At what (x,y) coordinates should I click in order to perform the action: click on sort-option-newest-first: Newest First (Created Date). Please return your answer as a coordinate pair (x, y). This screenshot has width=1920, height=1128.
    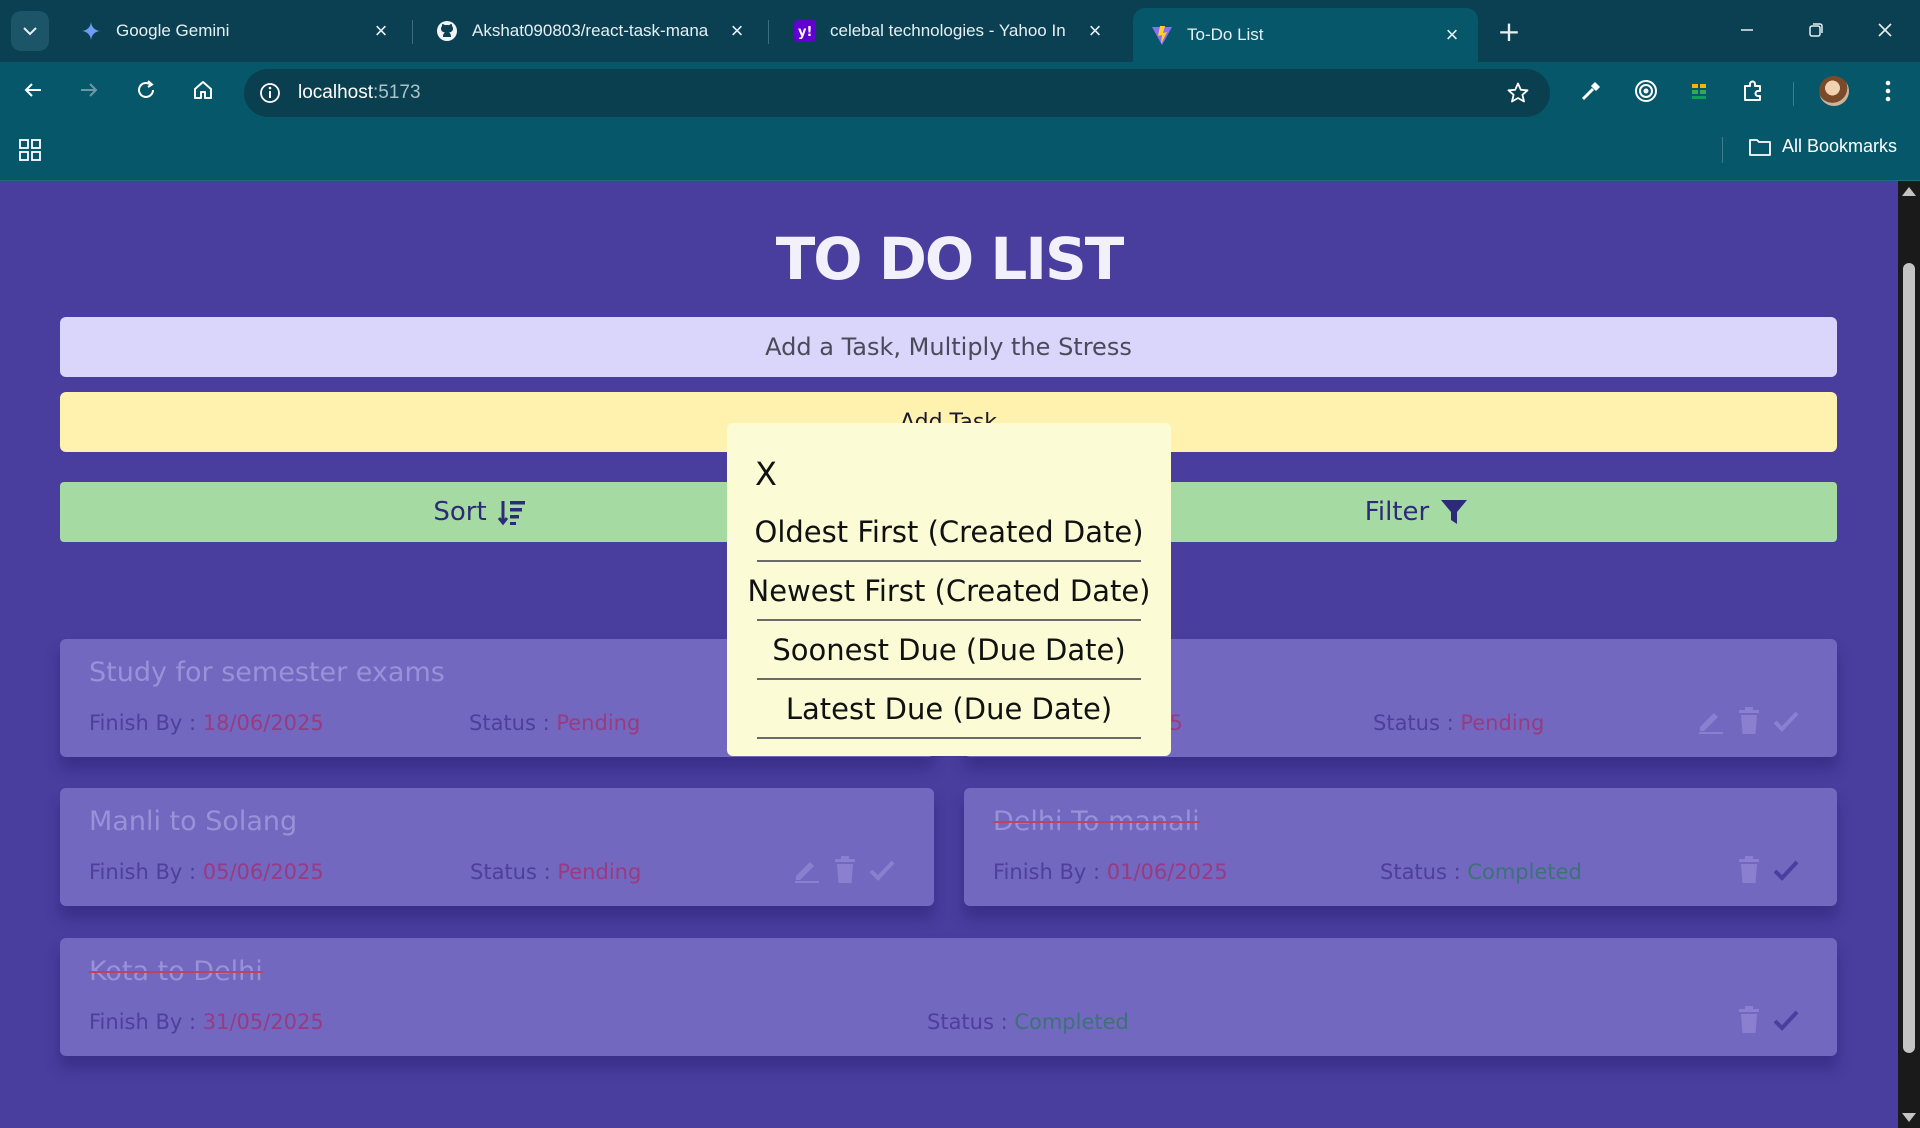
    Looking at the image, I should click on (949, 591).